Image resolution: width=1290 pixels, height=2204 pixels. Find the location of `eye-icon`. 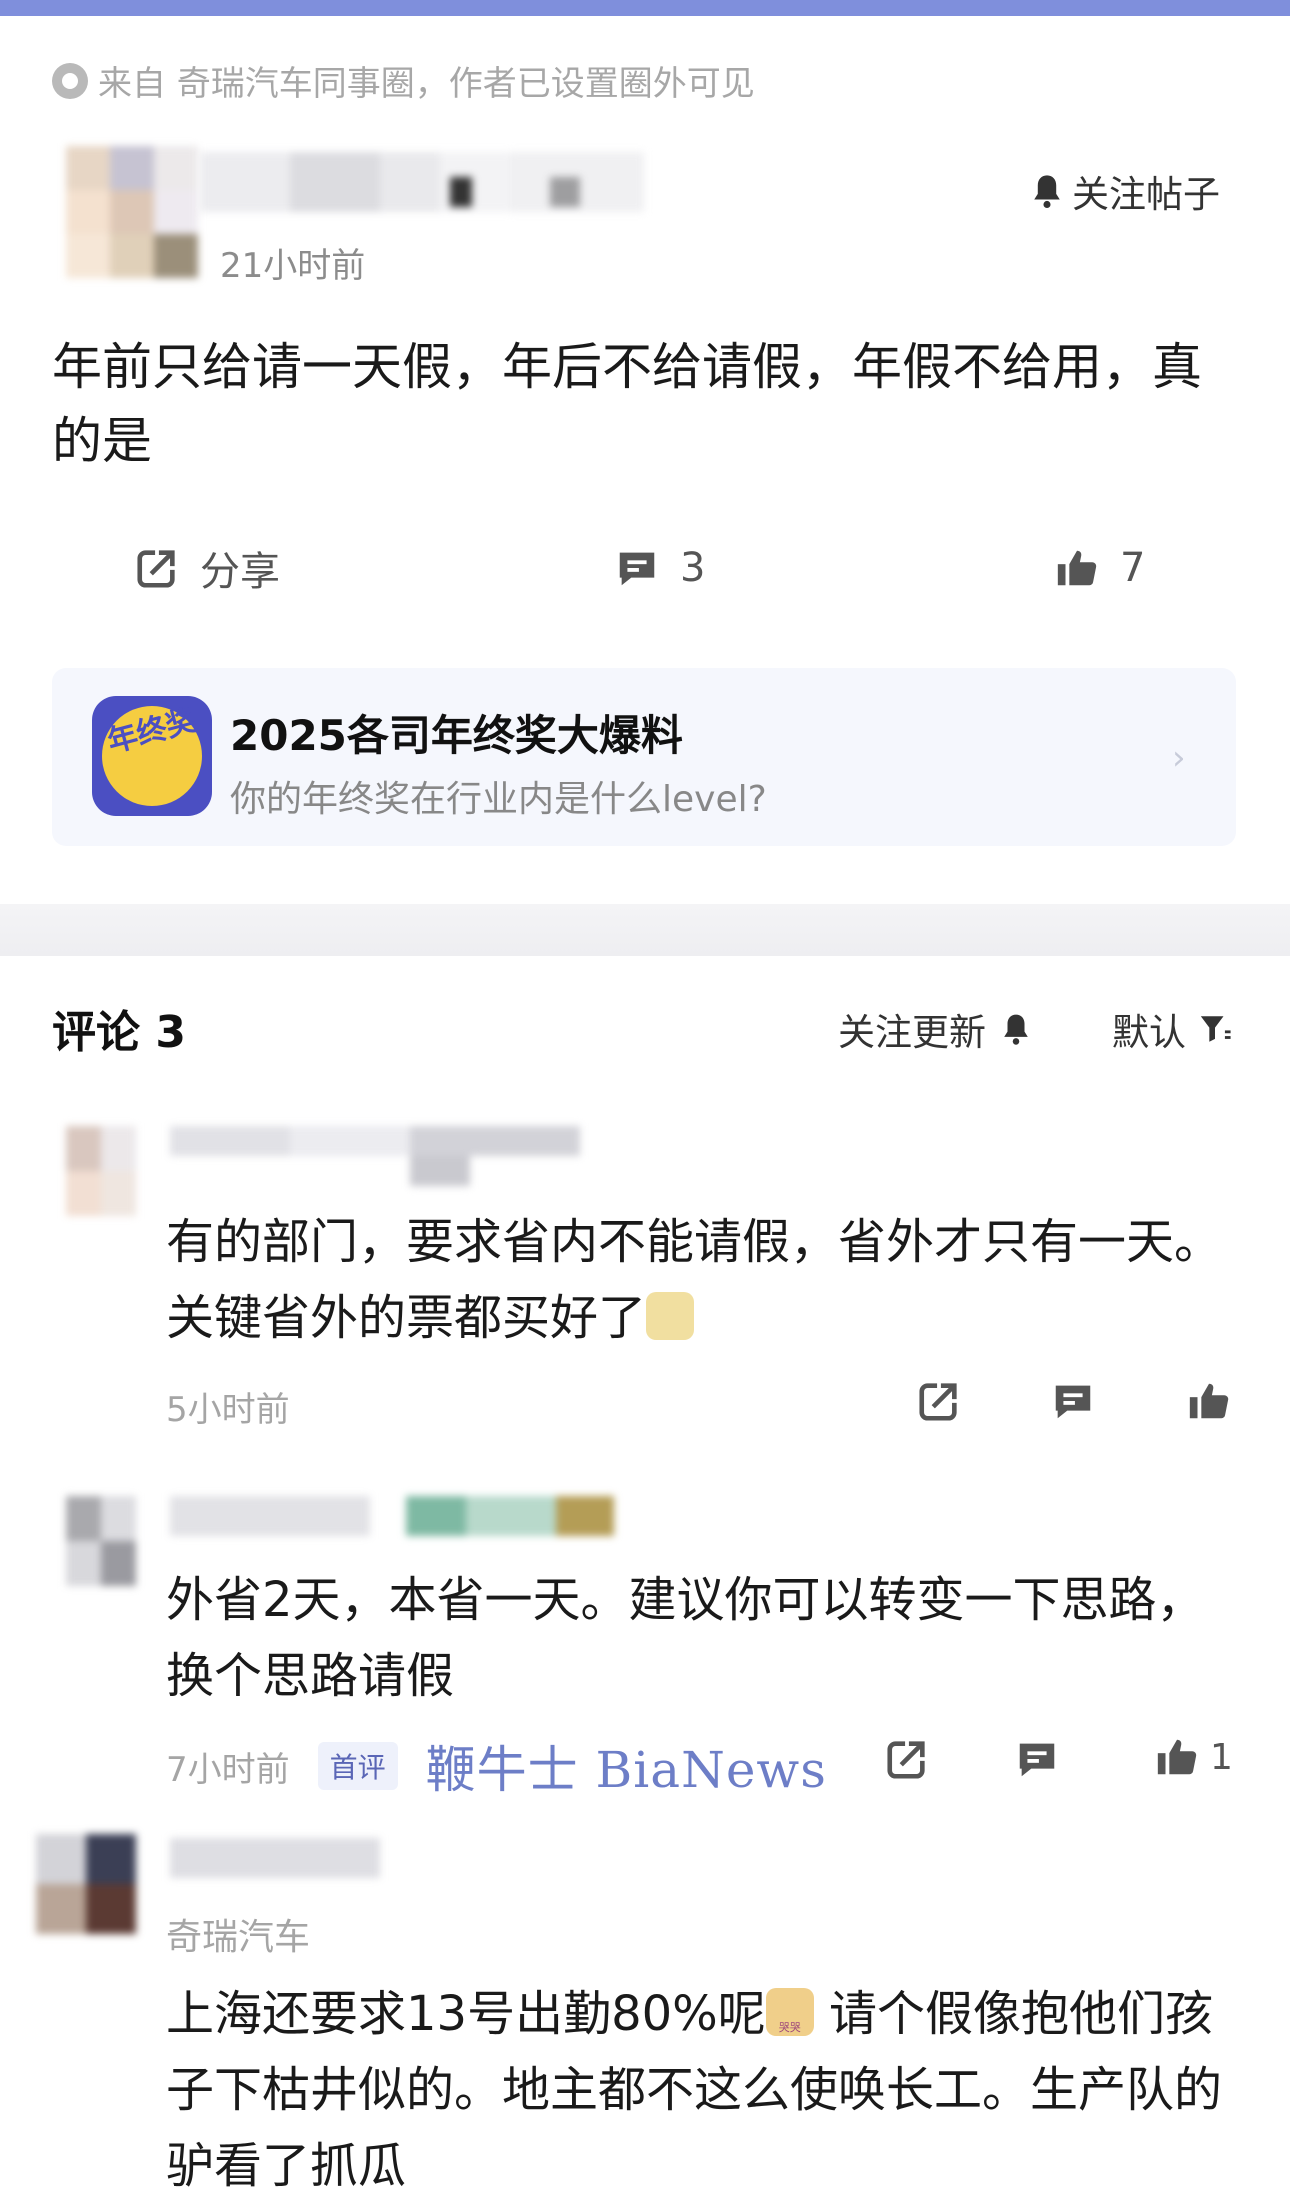

eye-icon is located at coordinates (70, 80).